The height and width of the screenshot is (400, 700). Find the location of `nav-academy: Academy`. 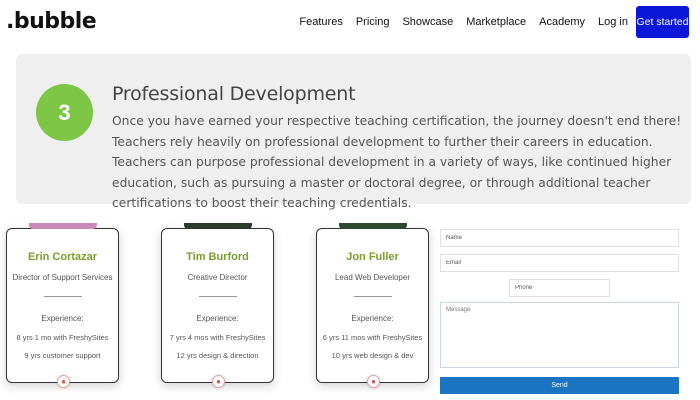

nav-academy: Academy is located at coordinates (562, 22).